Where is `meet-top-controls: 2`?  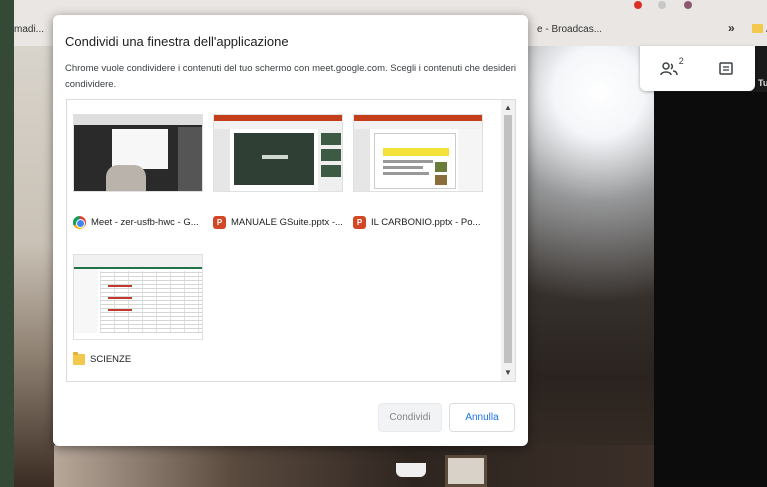 meet-top-controls: 2 is located at coordinates (697, 68).